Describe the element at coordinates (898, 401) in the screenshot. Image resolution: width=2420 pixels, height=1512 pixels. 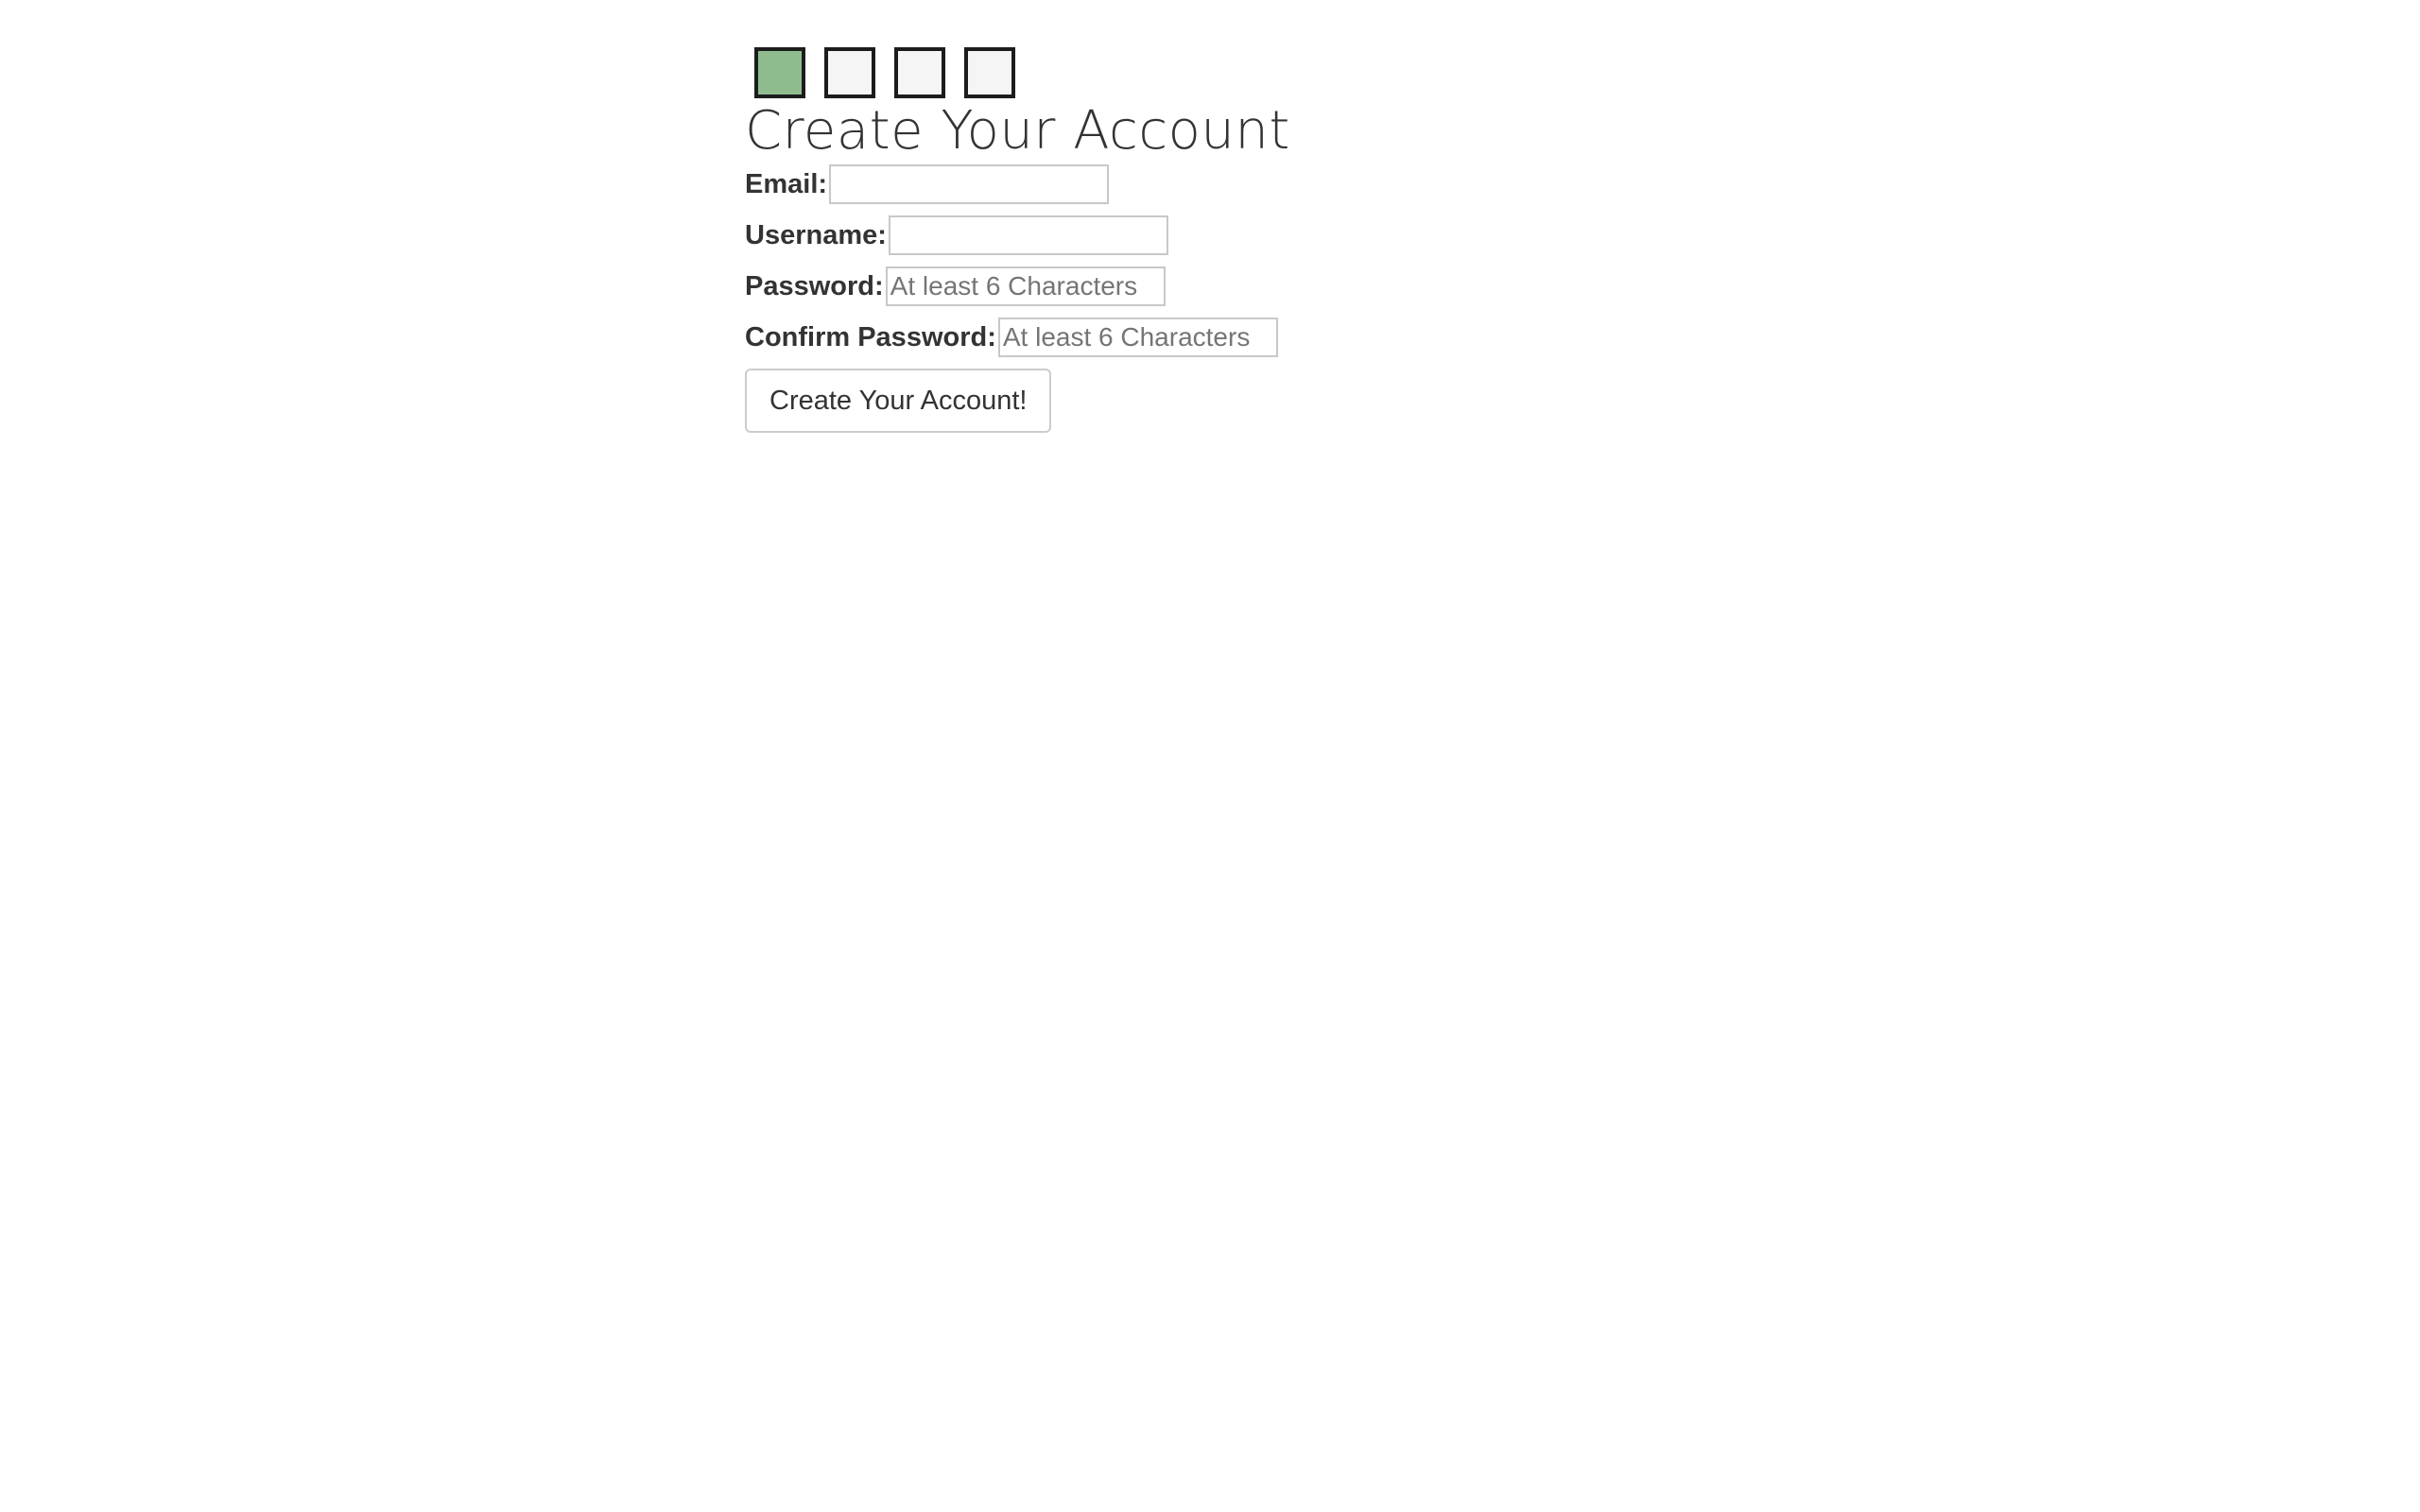
I see `create-account-button: Create Your Account!` at that location.